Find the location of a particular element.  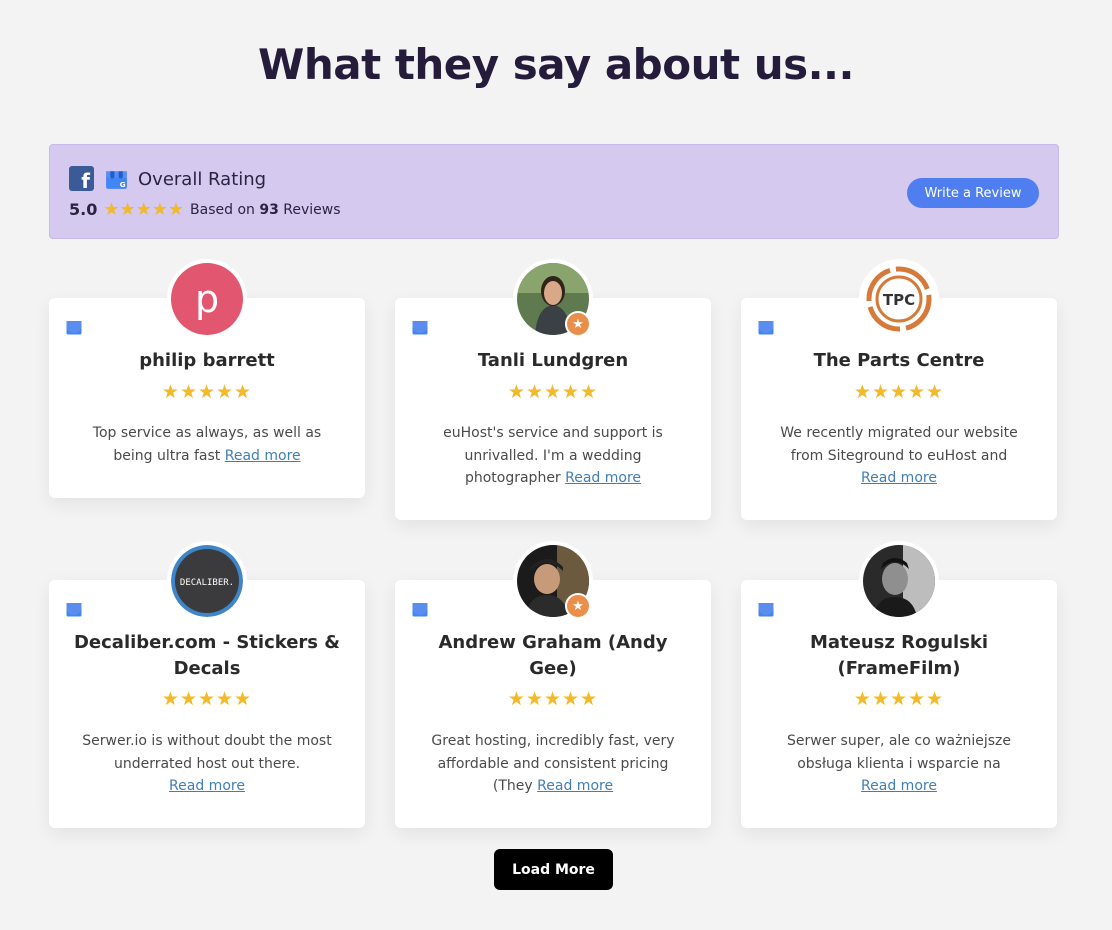

avatar: DECALIBER. is located at coordinates (207, 581).